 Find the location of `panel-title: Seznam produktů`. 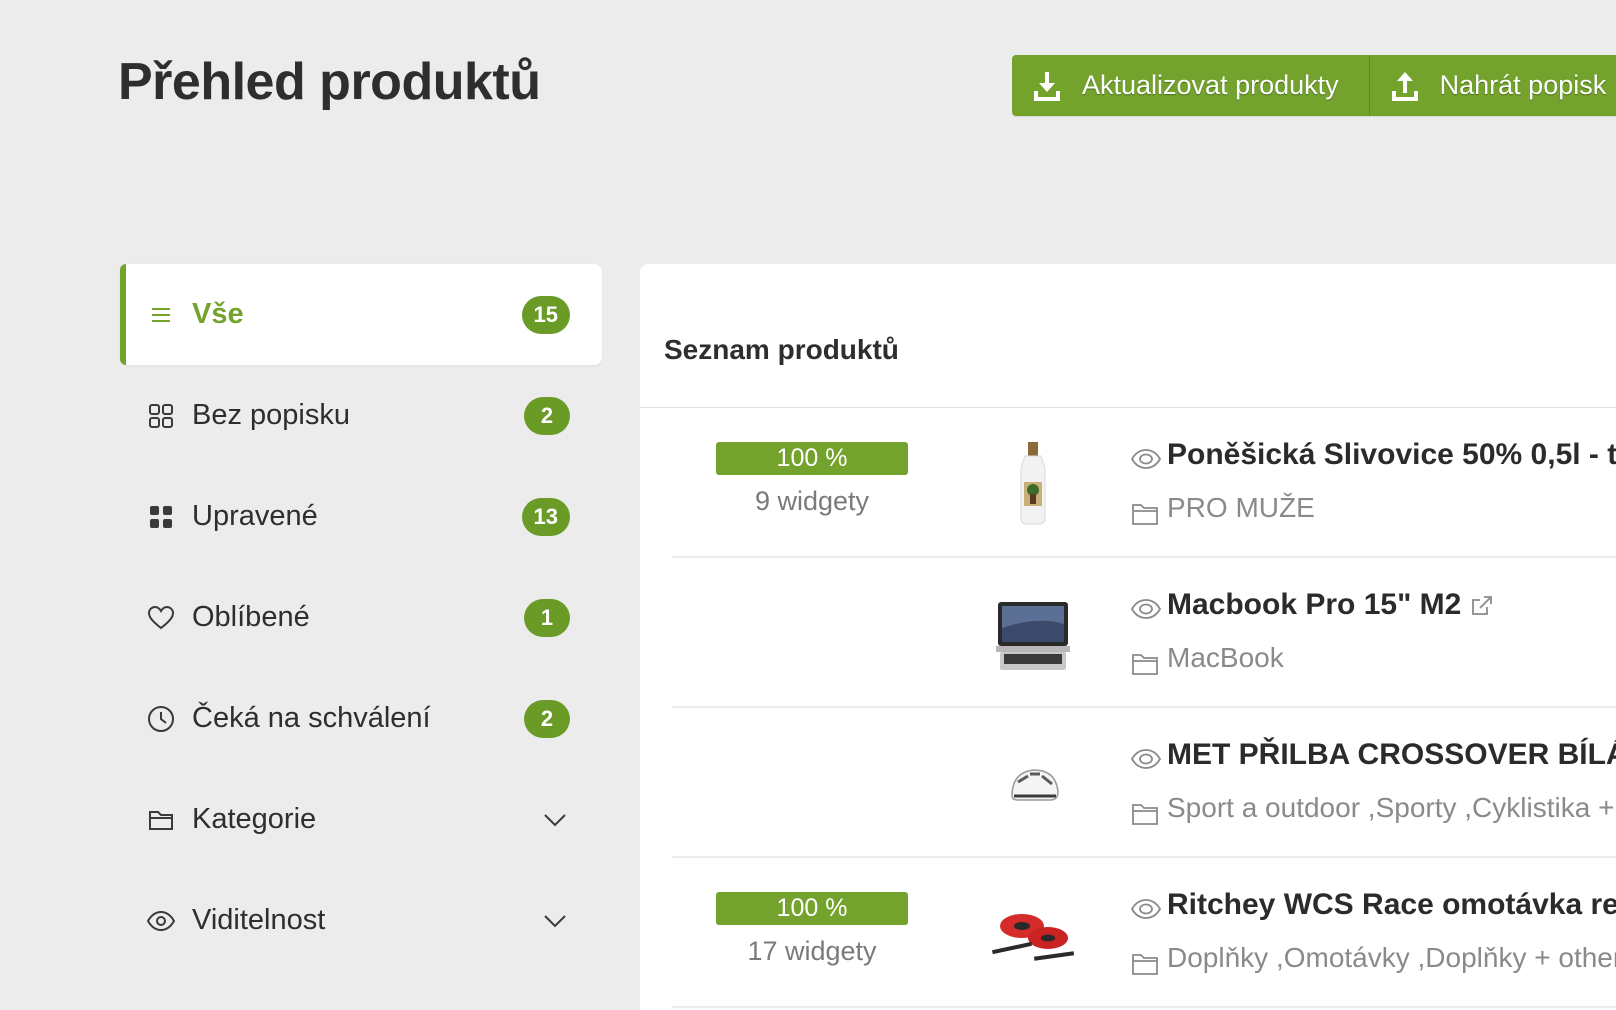

panel-title: Seznam produktů is located at coordinates (781, 349).